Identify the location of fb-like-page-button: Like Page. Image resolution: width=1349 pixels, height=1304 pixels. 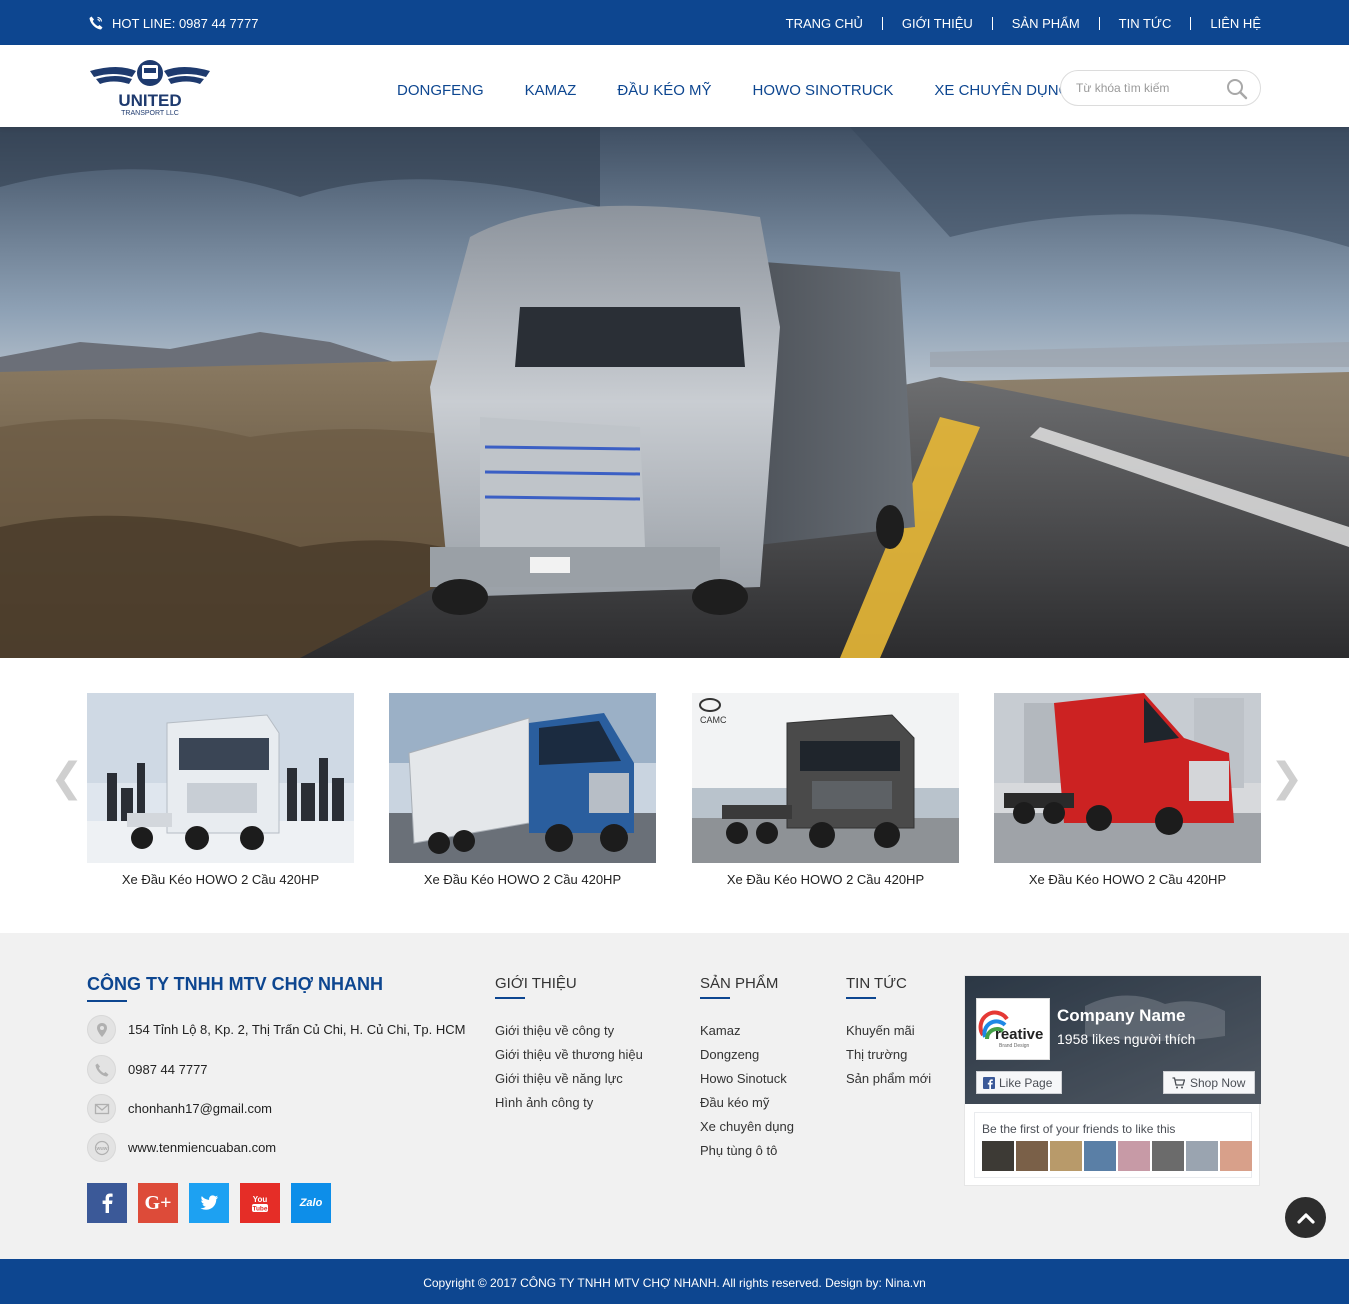
(1019, 1082).